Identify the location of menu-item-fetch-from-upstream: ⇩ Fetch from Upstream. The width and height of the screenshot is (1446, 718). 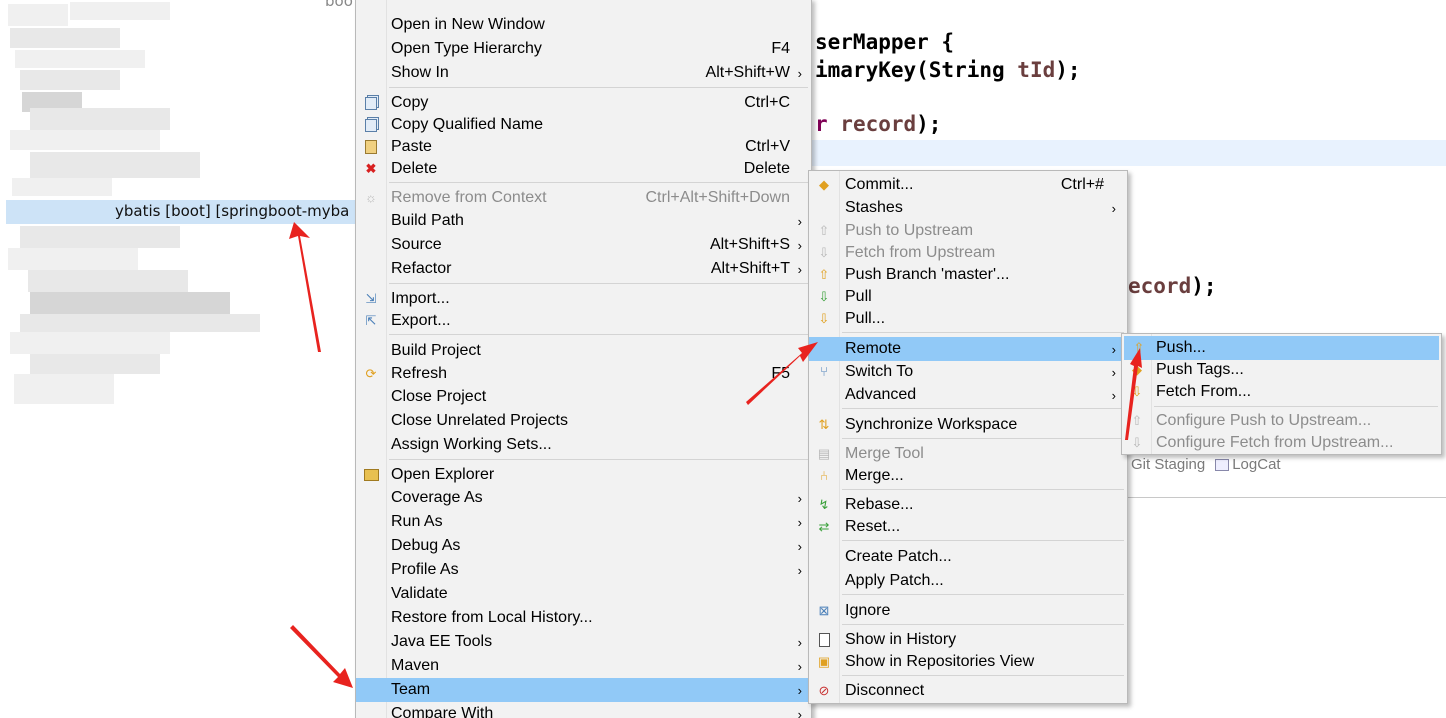
(968, 253).